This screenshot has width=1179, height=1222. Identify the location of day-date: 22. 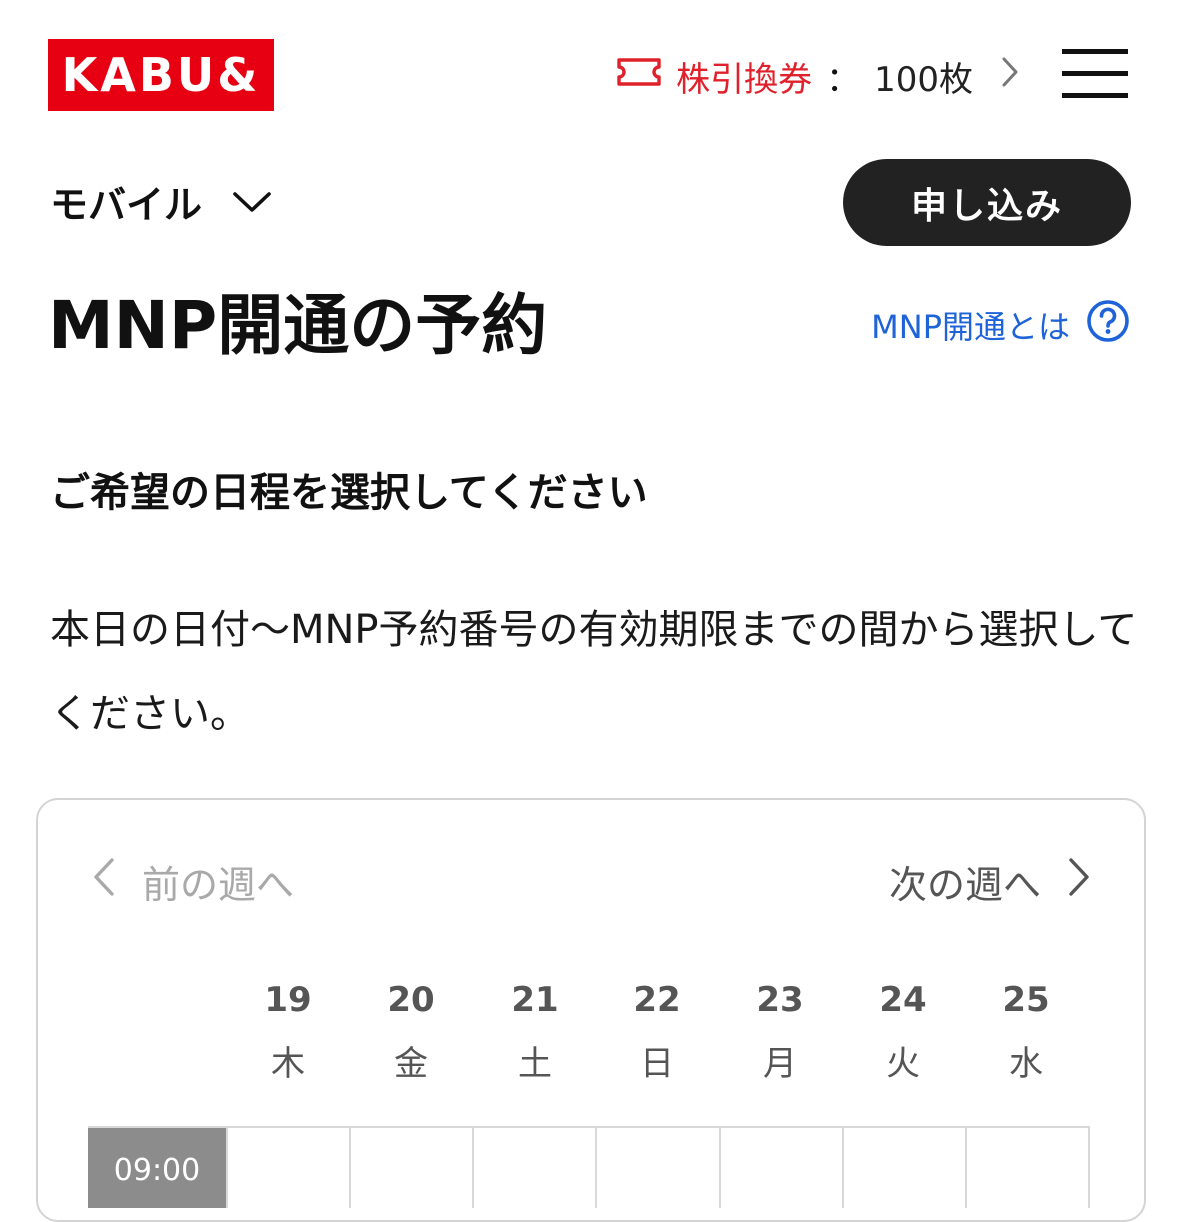
(657, 1000).